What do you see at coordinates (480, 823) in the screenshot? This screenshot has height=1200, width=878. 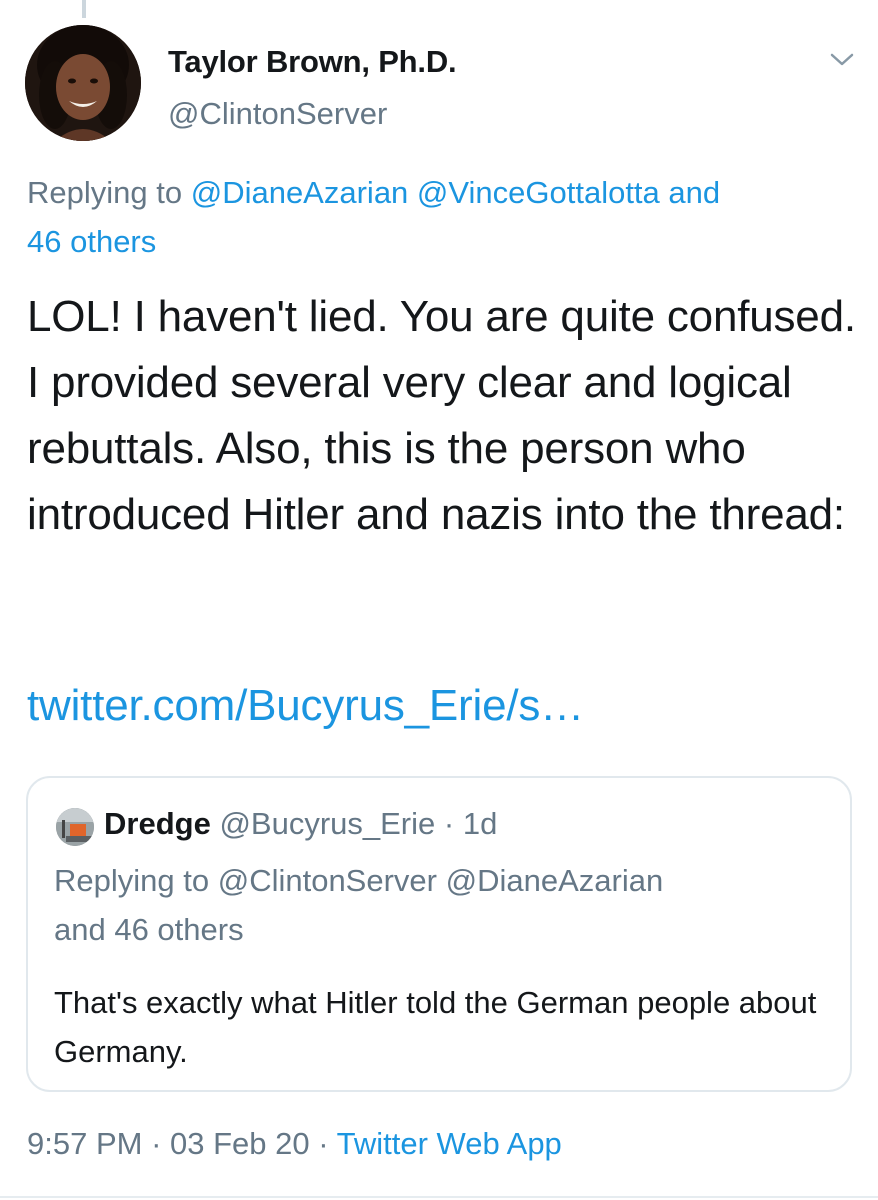 I see `quoted-tweet-time: 1d` at bounding box center [480, 823].